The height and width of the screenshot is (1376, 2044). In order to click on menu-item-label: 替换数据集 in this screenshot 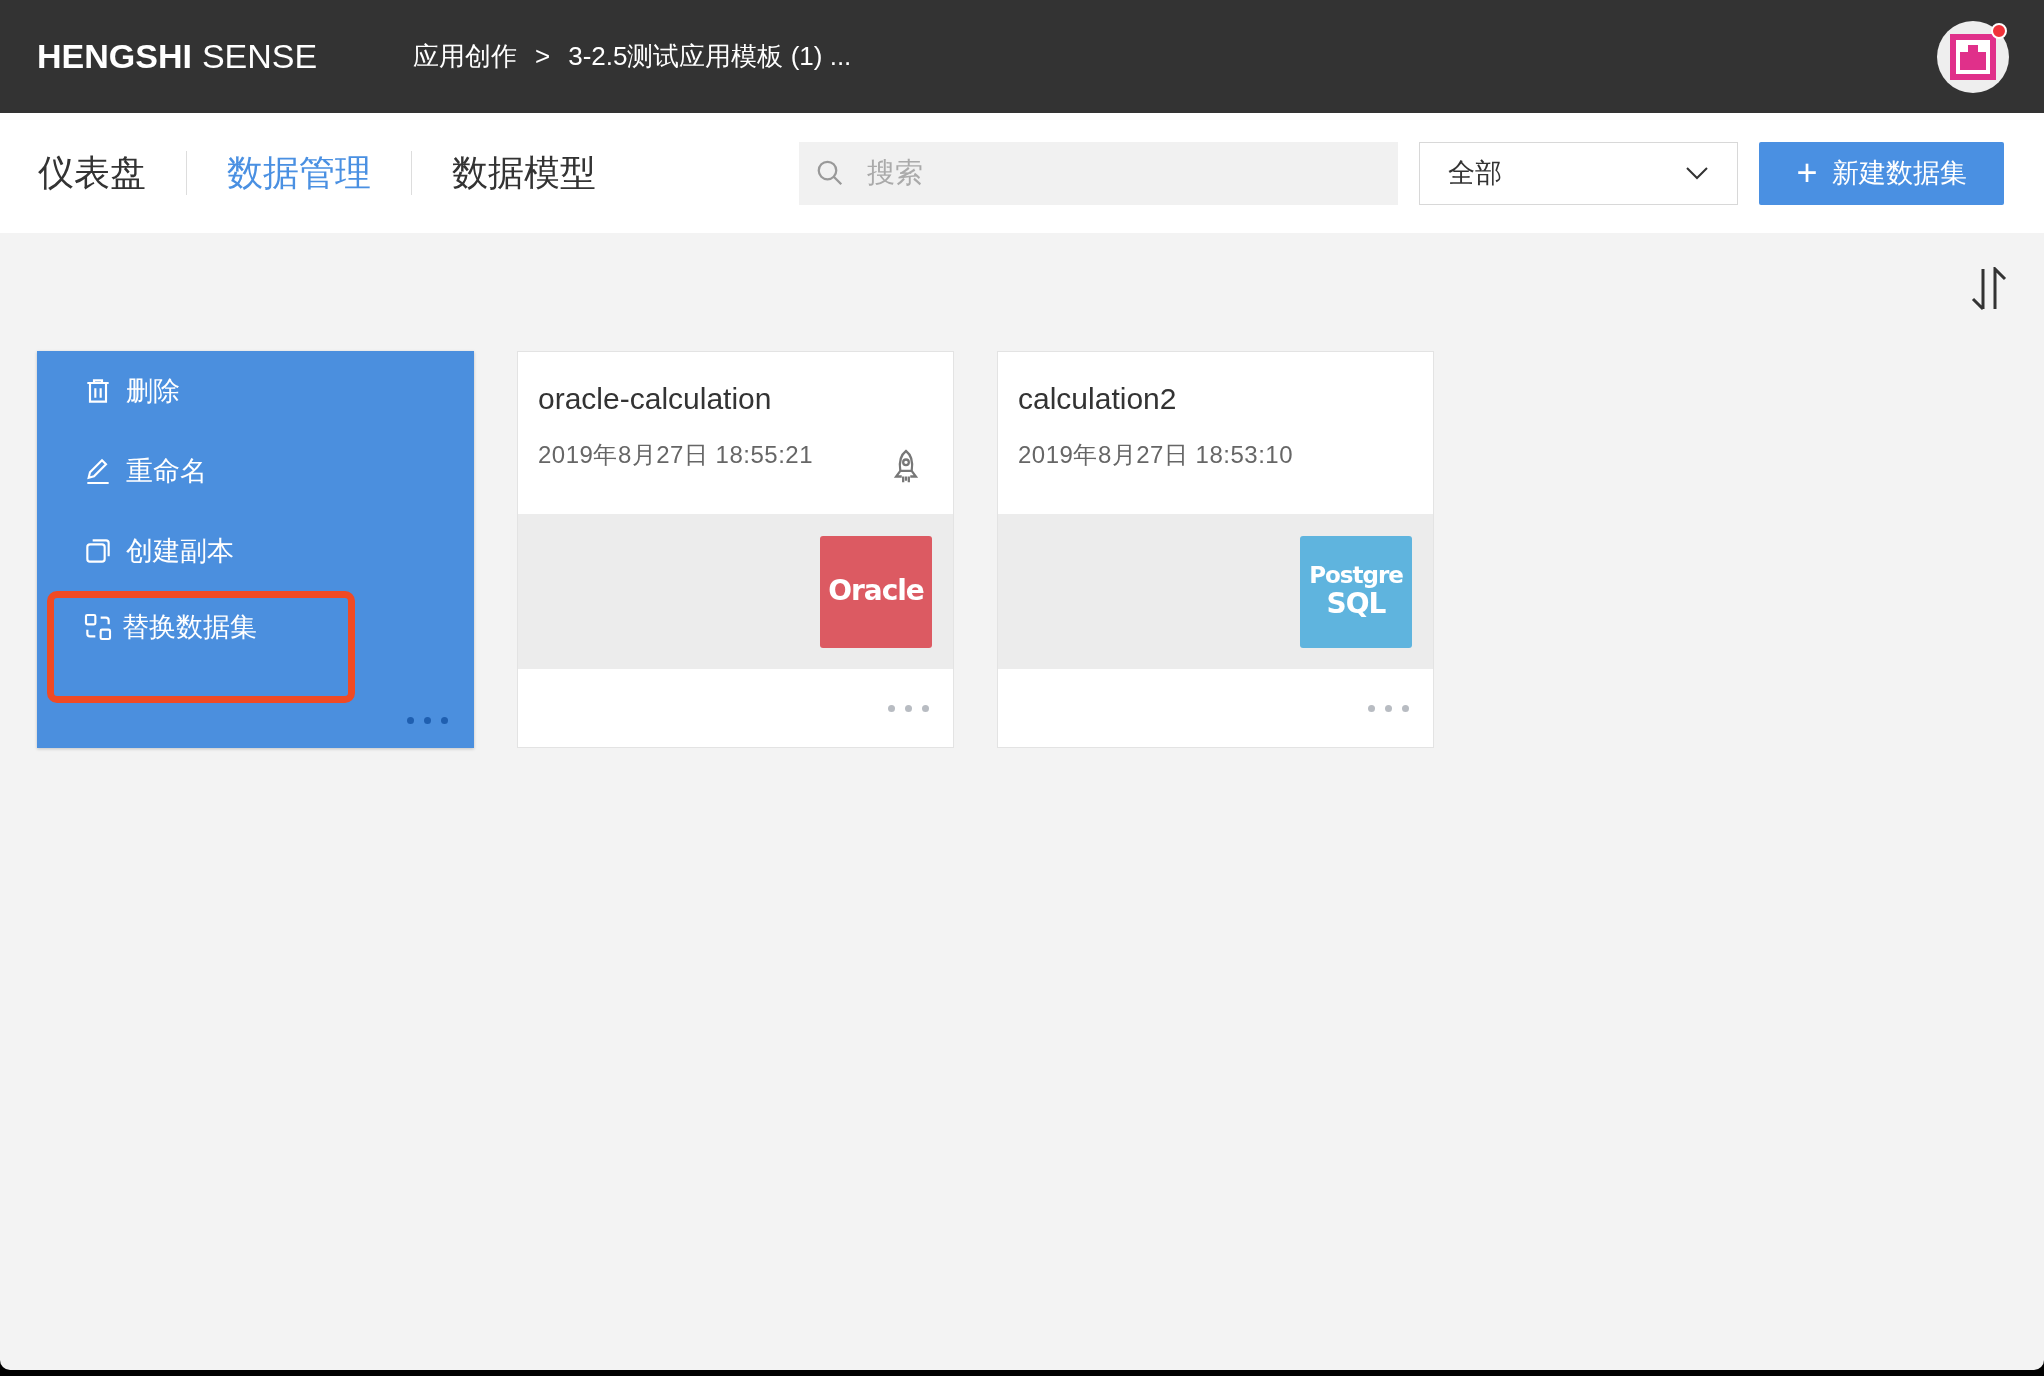, I will do `click(189, 627)`.